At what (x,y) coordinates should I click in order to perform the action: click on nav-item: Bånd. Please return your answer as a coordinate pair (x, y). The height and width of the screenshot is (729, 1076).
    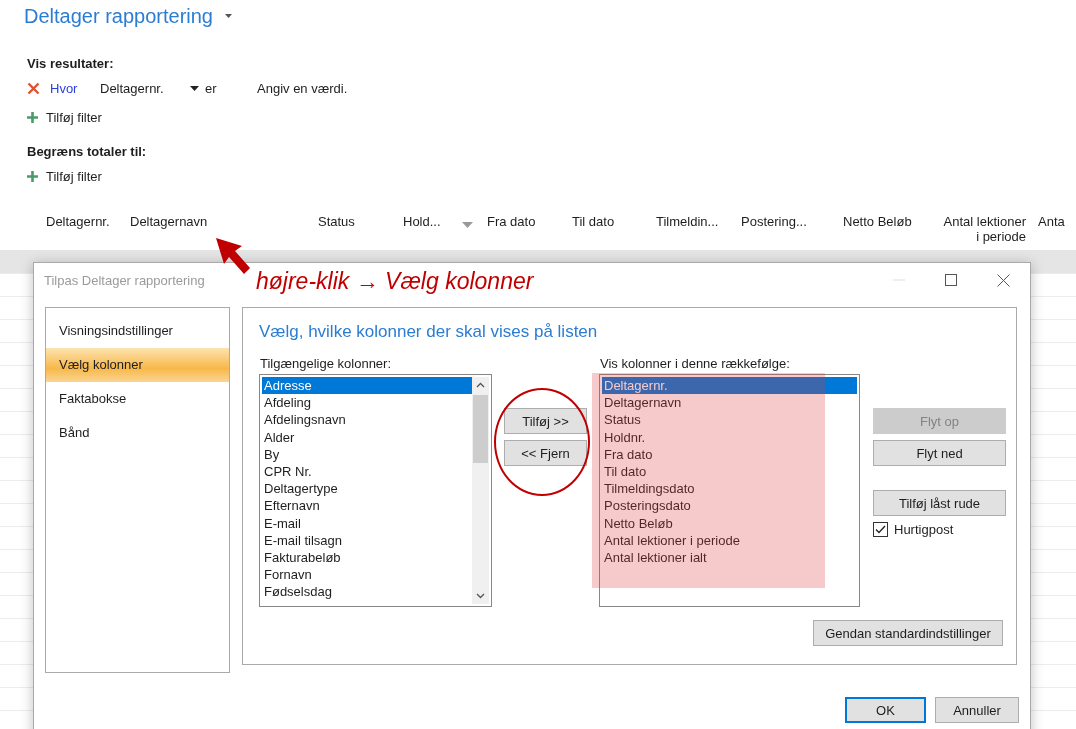
    Looking at the image, I should click on (137, 433).